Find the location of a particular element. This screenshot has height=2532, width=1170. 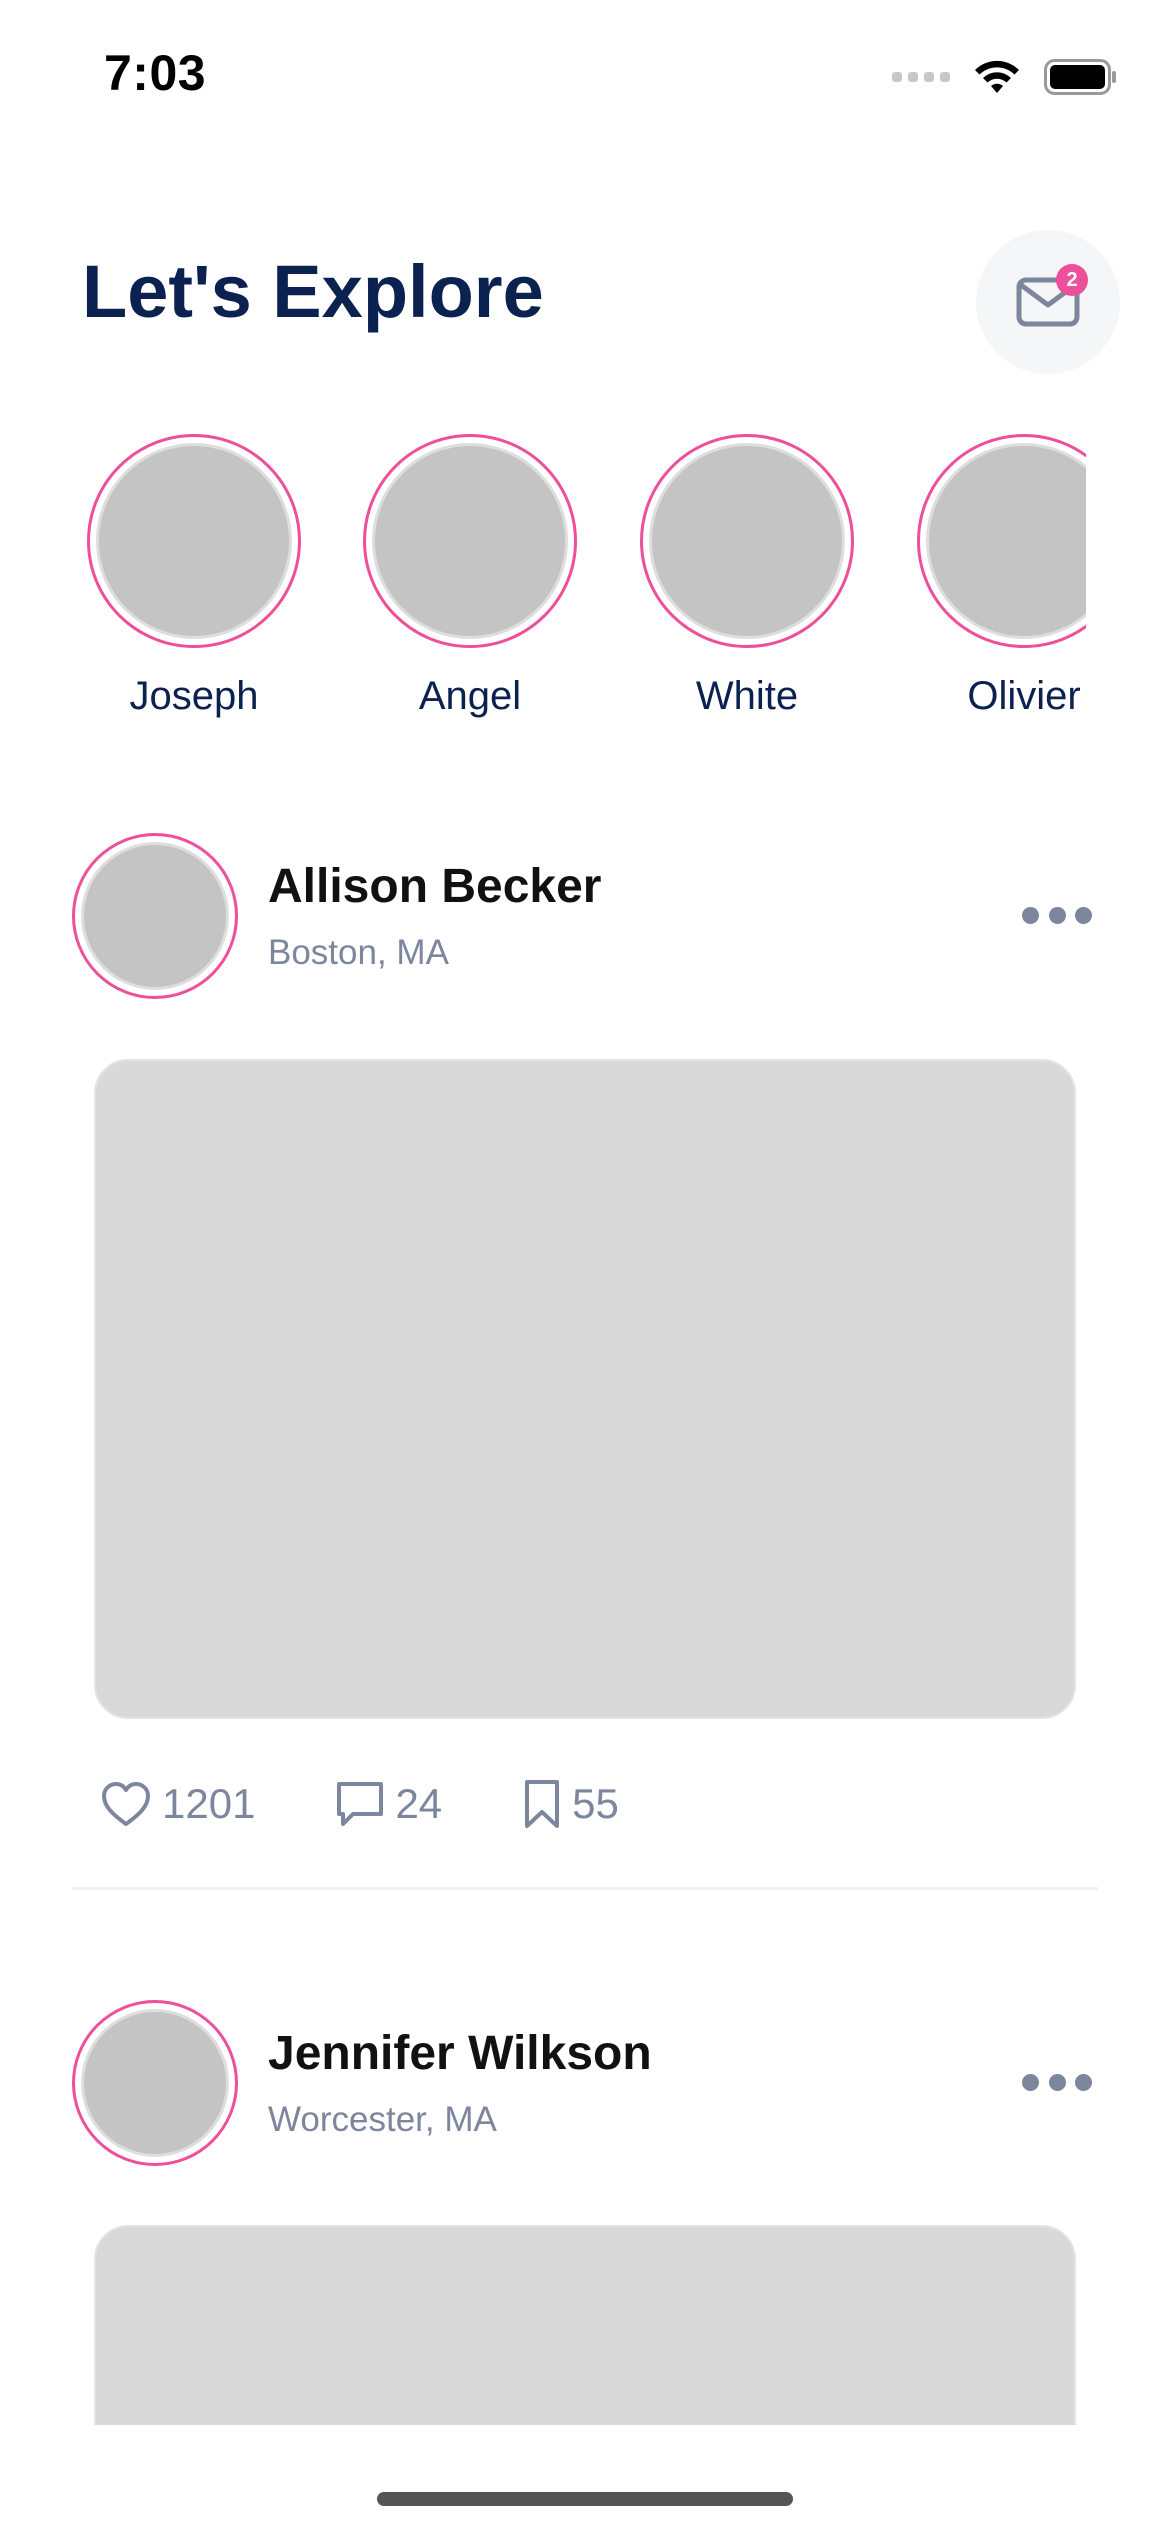

status-icons is located at coordinates (1005, 77).